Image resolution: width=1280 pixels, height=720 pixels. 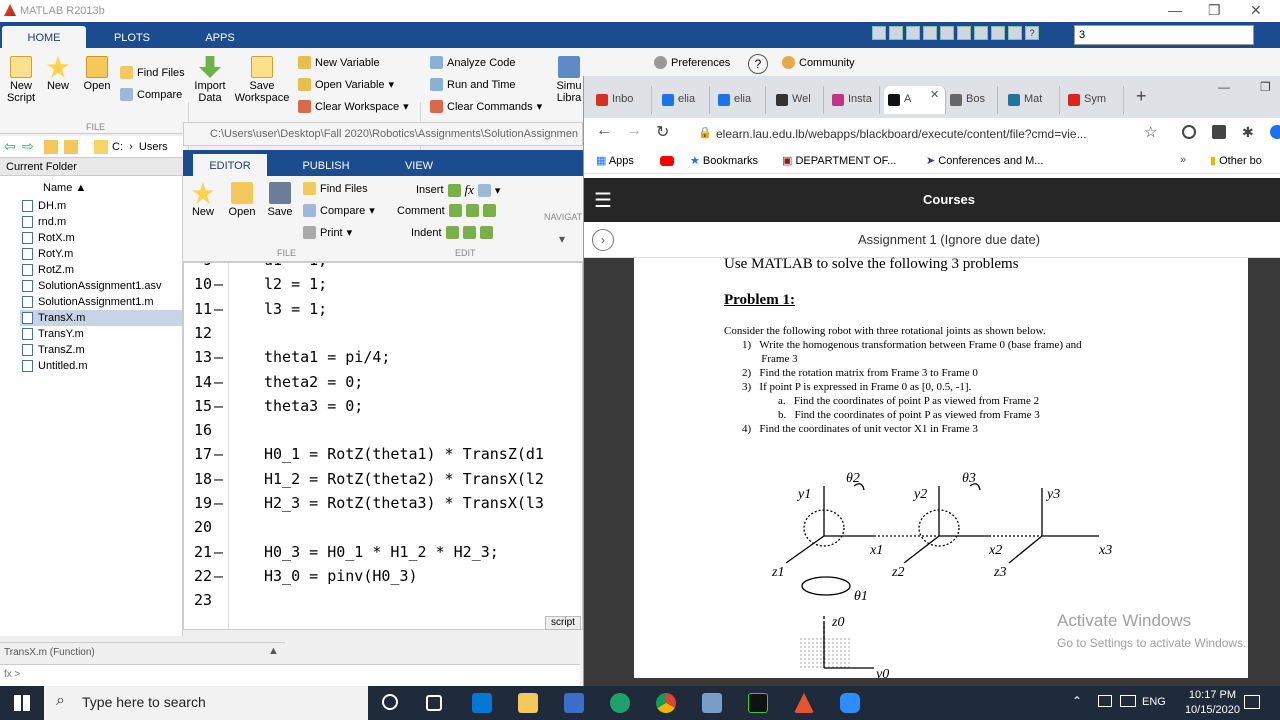 What do you see at coordinates (472, 210) in the screenshot?
I see `uncomment-icon` at bounding box center [472, 210].